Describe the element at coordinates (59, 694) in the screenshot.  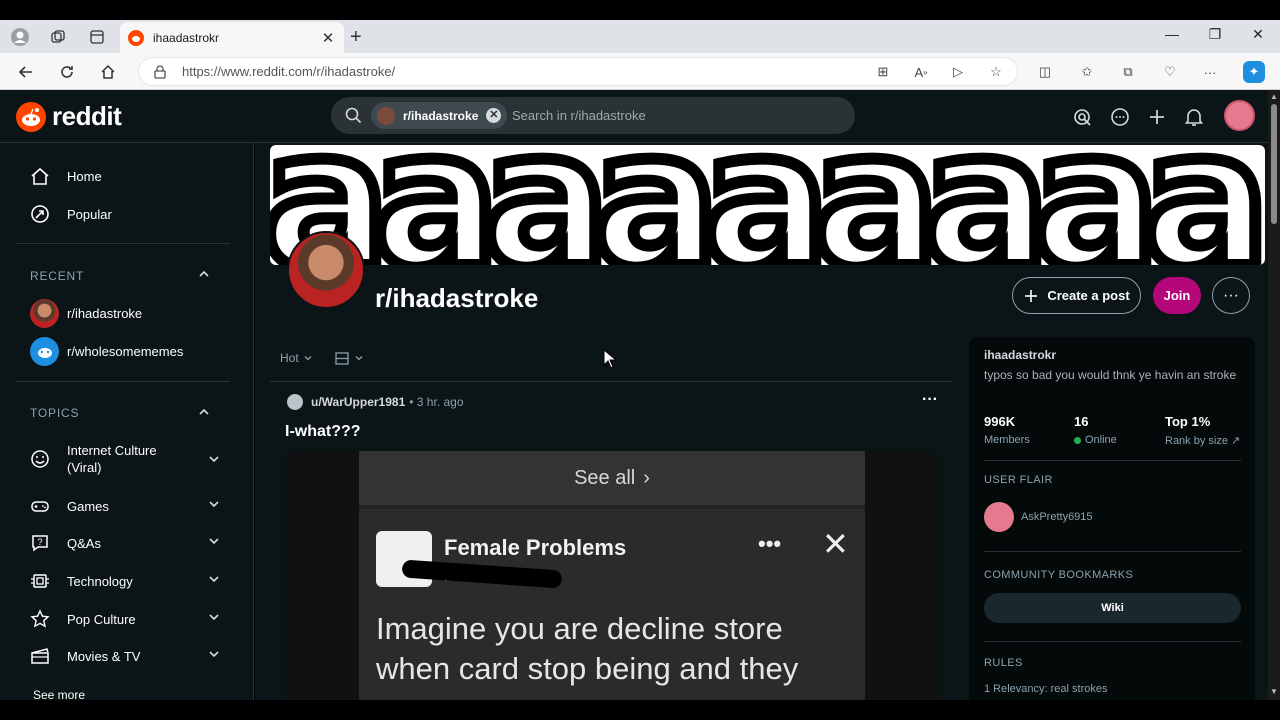
I see `see-more-link: See more` at that location.